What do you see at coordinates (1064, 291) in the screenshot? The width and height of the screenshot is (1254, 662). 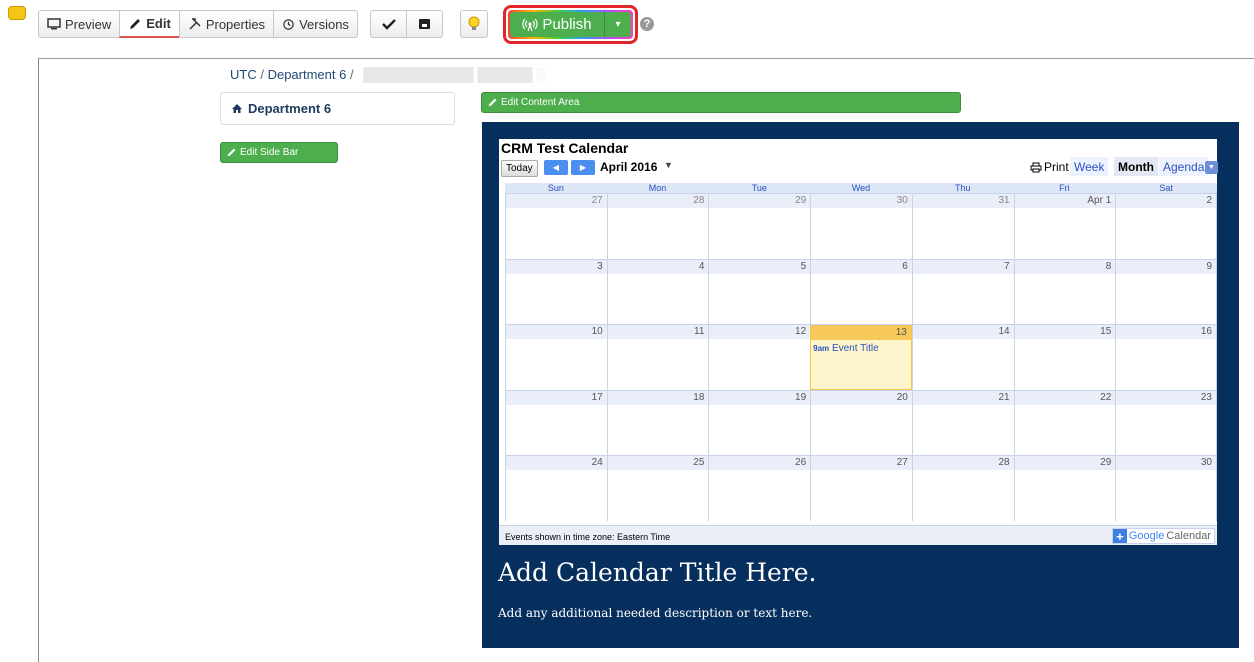 I see `day-cell: 8` at bounding box center [1064, 291].